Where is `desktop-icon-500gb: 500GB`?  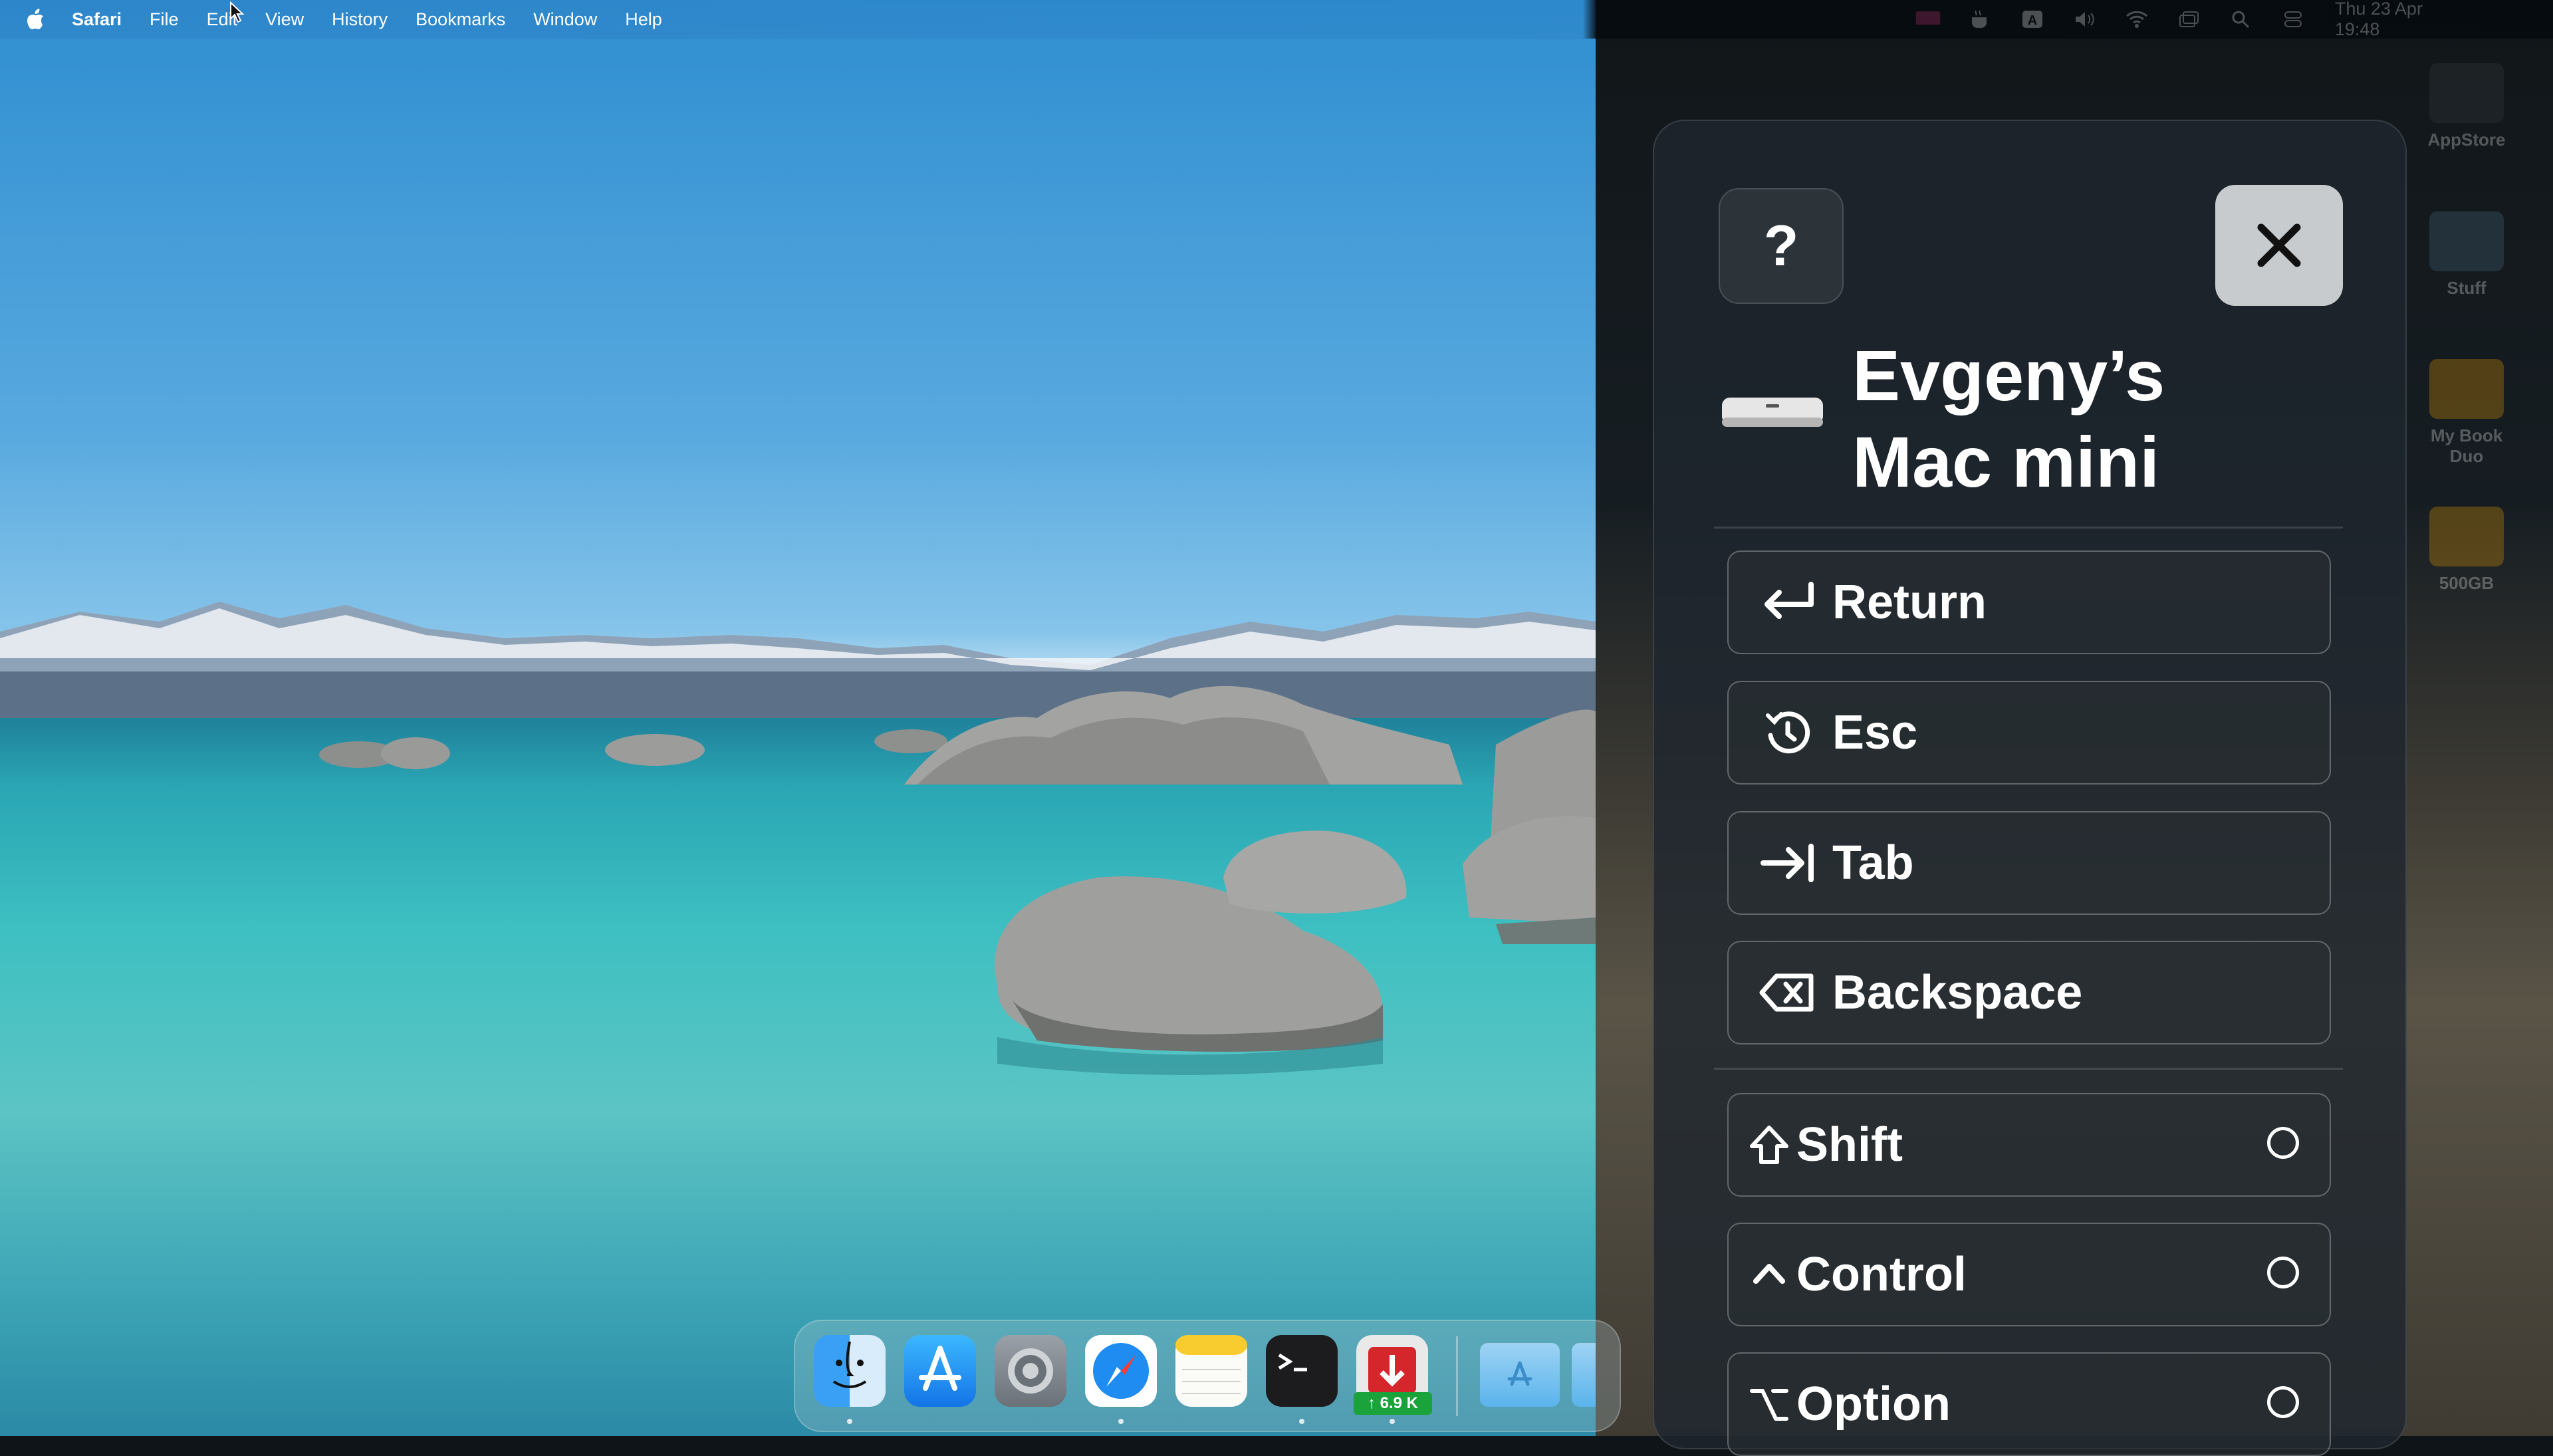
desktop-icon-500gb: 500GB is located at coordinates (2466, 550).